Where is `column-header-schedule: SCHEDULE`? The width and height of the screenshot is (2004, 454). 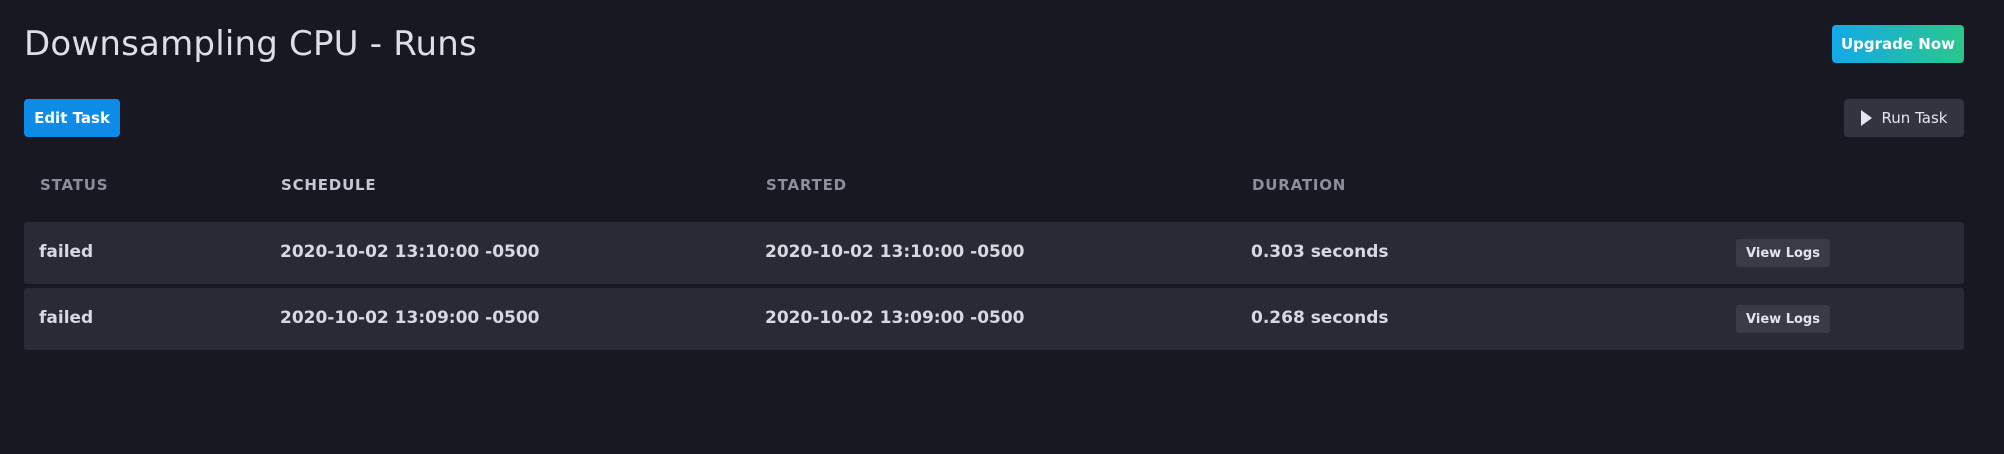
column-header-schedule: SCHEDULE is located at coordinates (328, 185).